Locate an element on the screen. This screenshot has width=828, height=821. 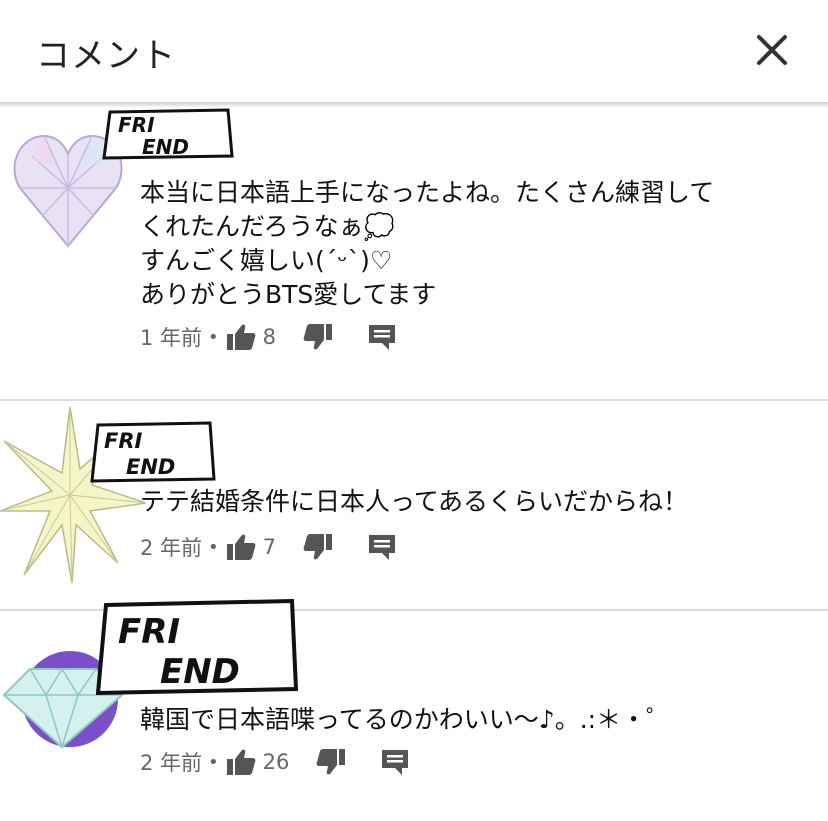
like-count: 26 is located at coordinates (276, 762).